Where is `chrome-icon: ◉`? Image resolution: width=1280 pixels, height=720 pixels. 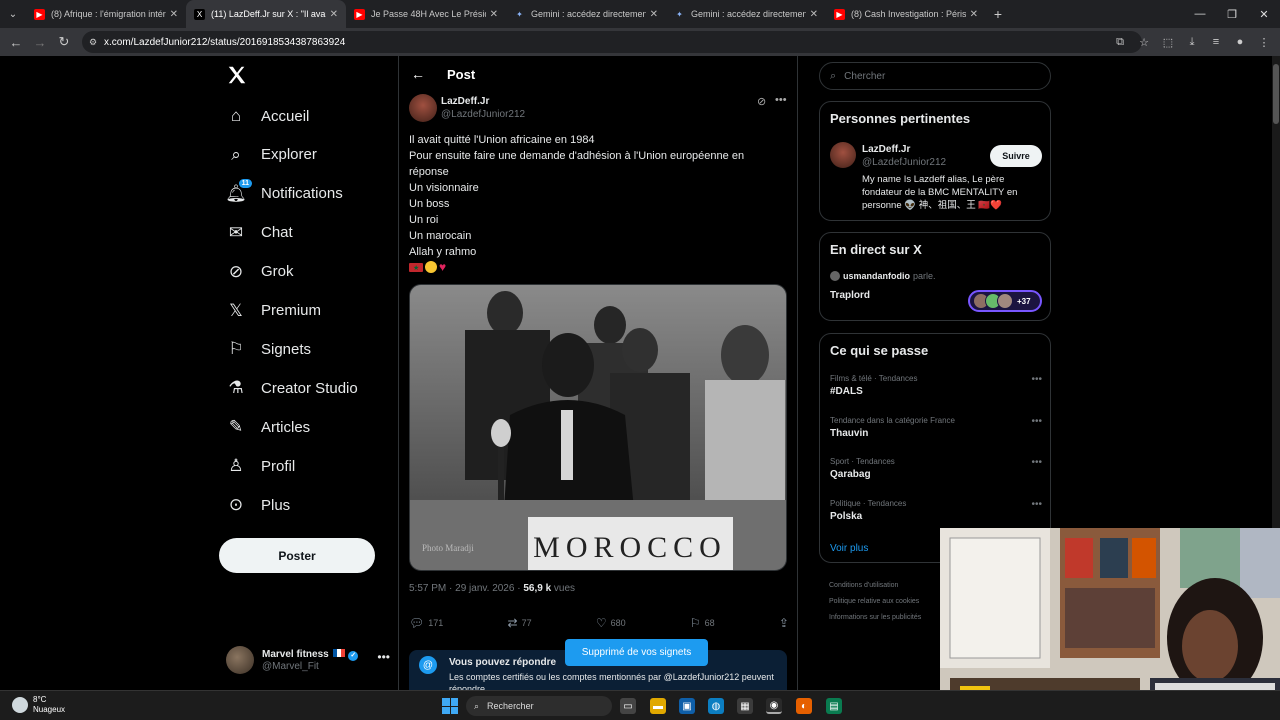 chrome-icon: ◉ is located at coordinates (774, 706).